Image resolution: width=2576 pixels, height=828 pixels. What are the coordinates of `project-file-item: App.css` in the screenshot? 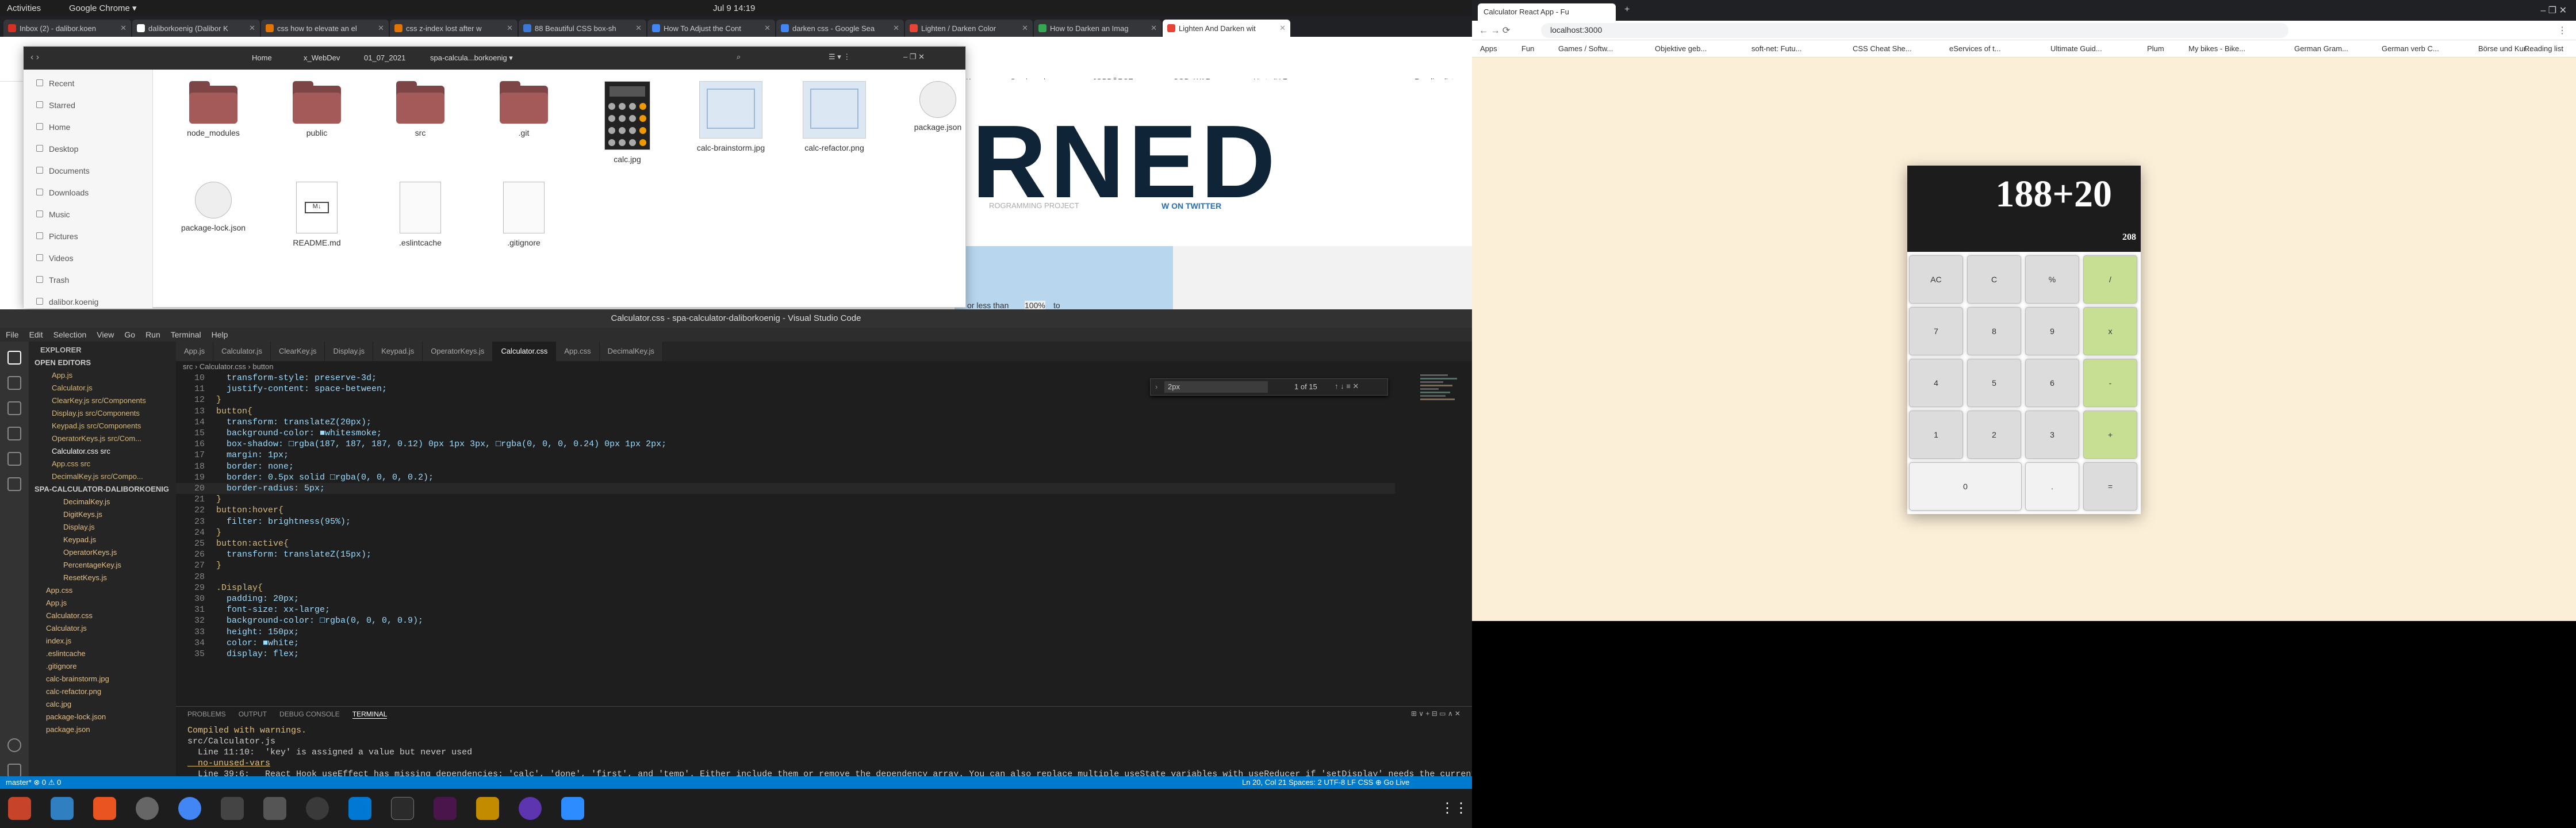 It's located at (102, 590).